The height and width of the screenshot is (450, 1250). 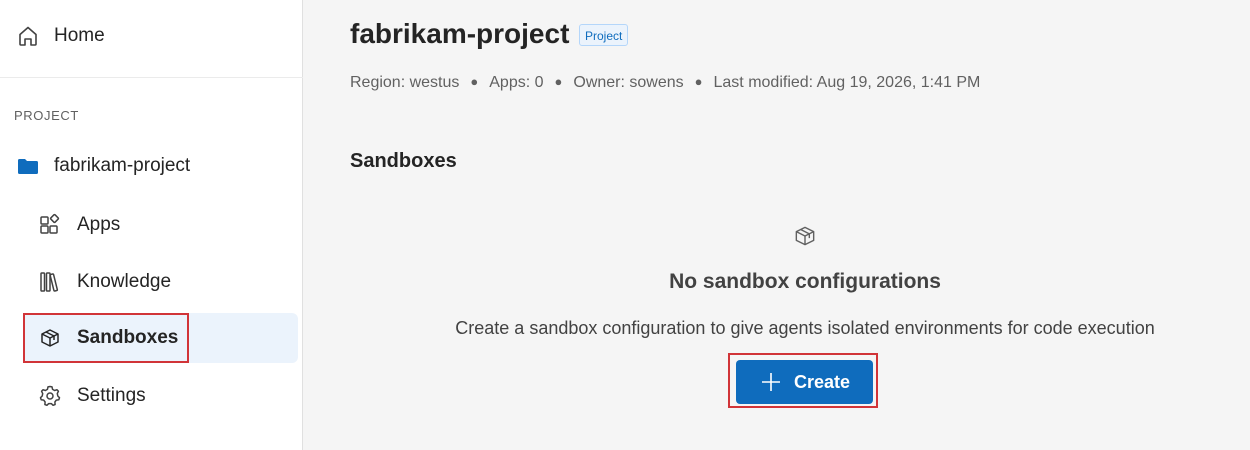 What do you see at coordinates (805, 281) in the screenshot?
I see `empty-state-title: No sandbox configurations` at bounding box center [805, 281].